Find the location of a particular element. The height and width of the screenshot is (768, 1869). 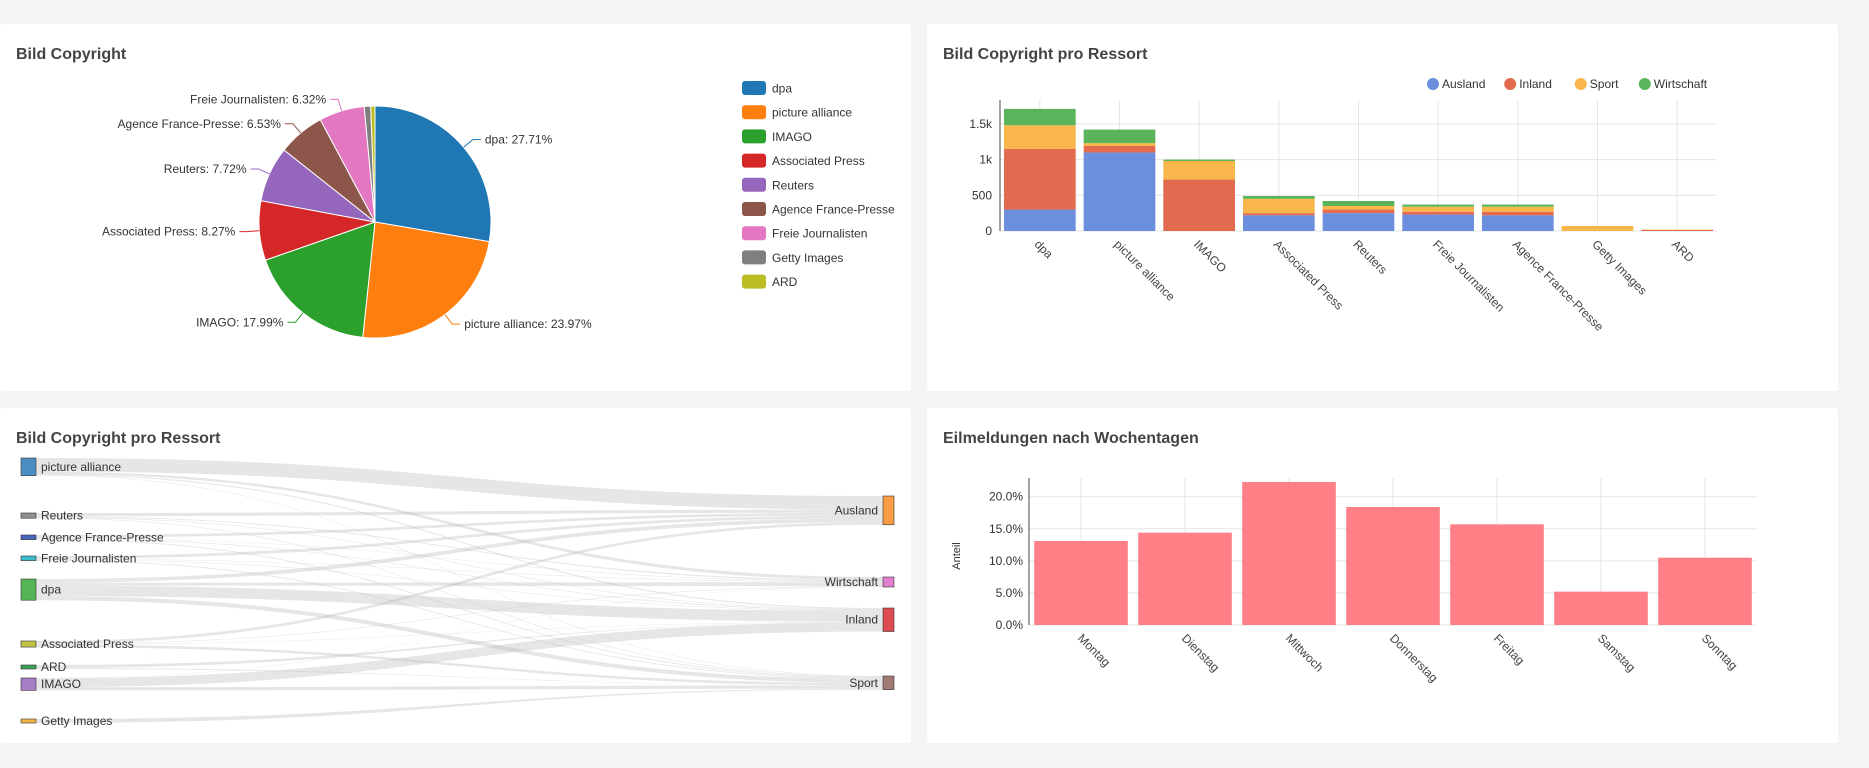

bar-inland-picture-alliance is located at coordinates (1119, 149).